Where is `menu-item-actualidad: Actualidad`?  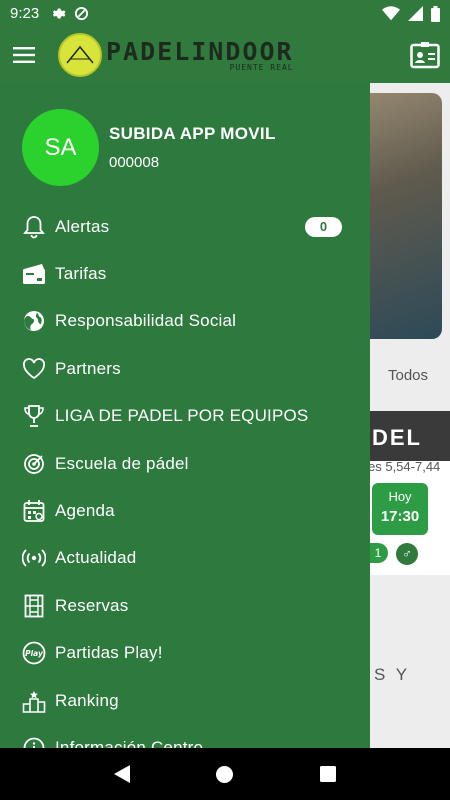 menu-item-actualidad: Actualidad is located at coordinates (185, 558).